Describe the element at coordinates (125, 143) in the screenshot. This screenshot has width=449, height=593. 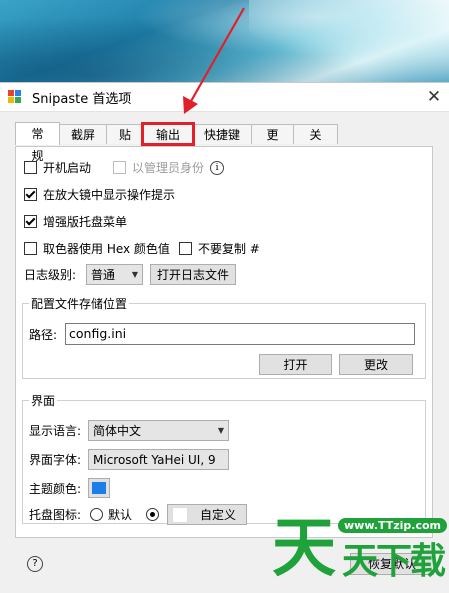
I see `tab-paste: 贴图` at that location.